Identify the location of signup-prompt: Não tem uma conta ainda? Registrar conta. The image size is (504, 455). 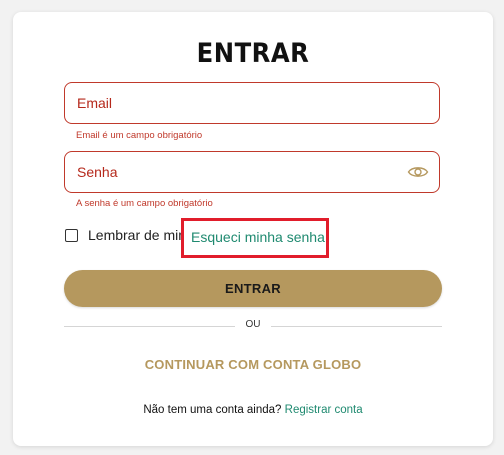
(253, 410).